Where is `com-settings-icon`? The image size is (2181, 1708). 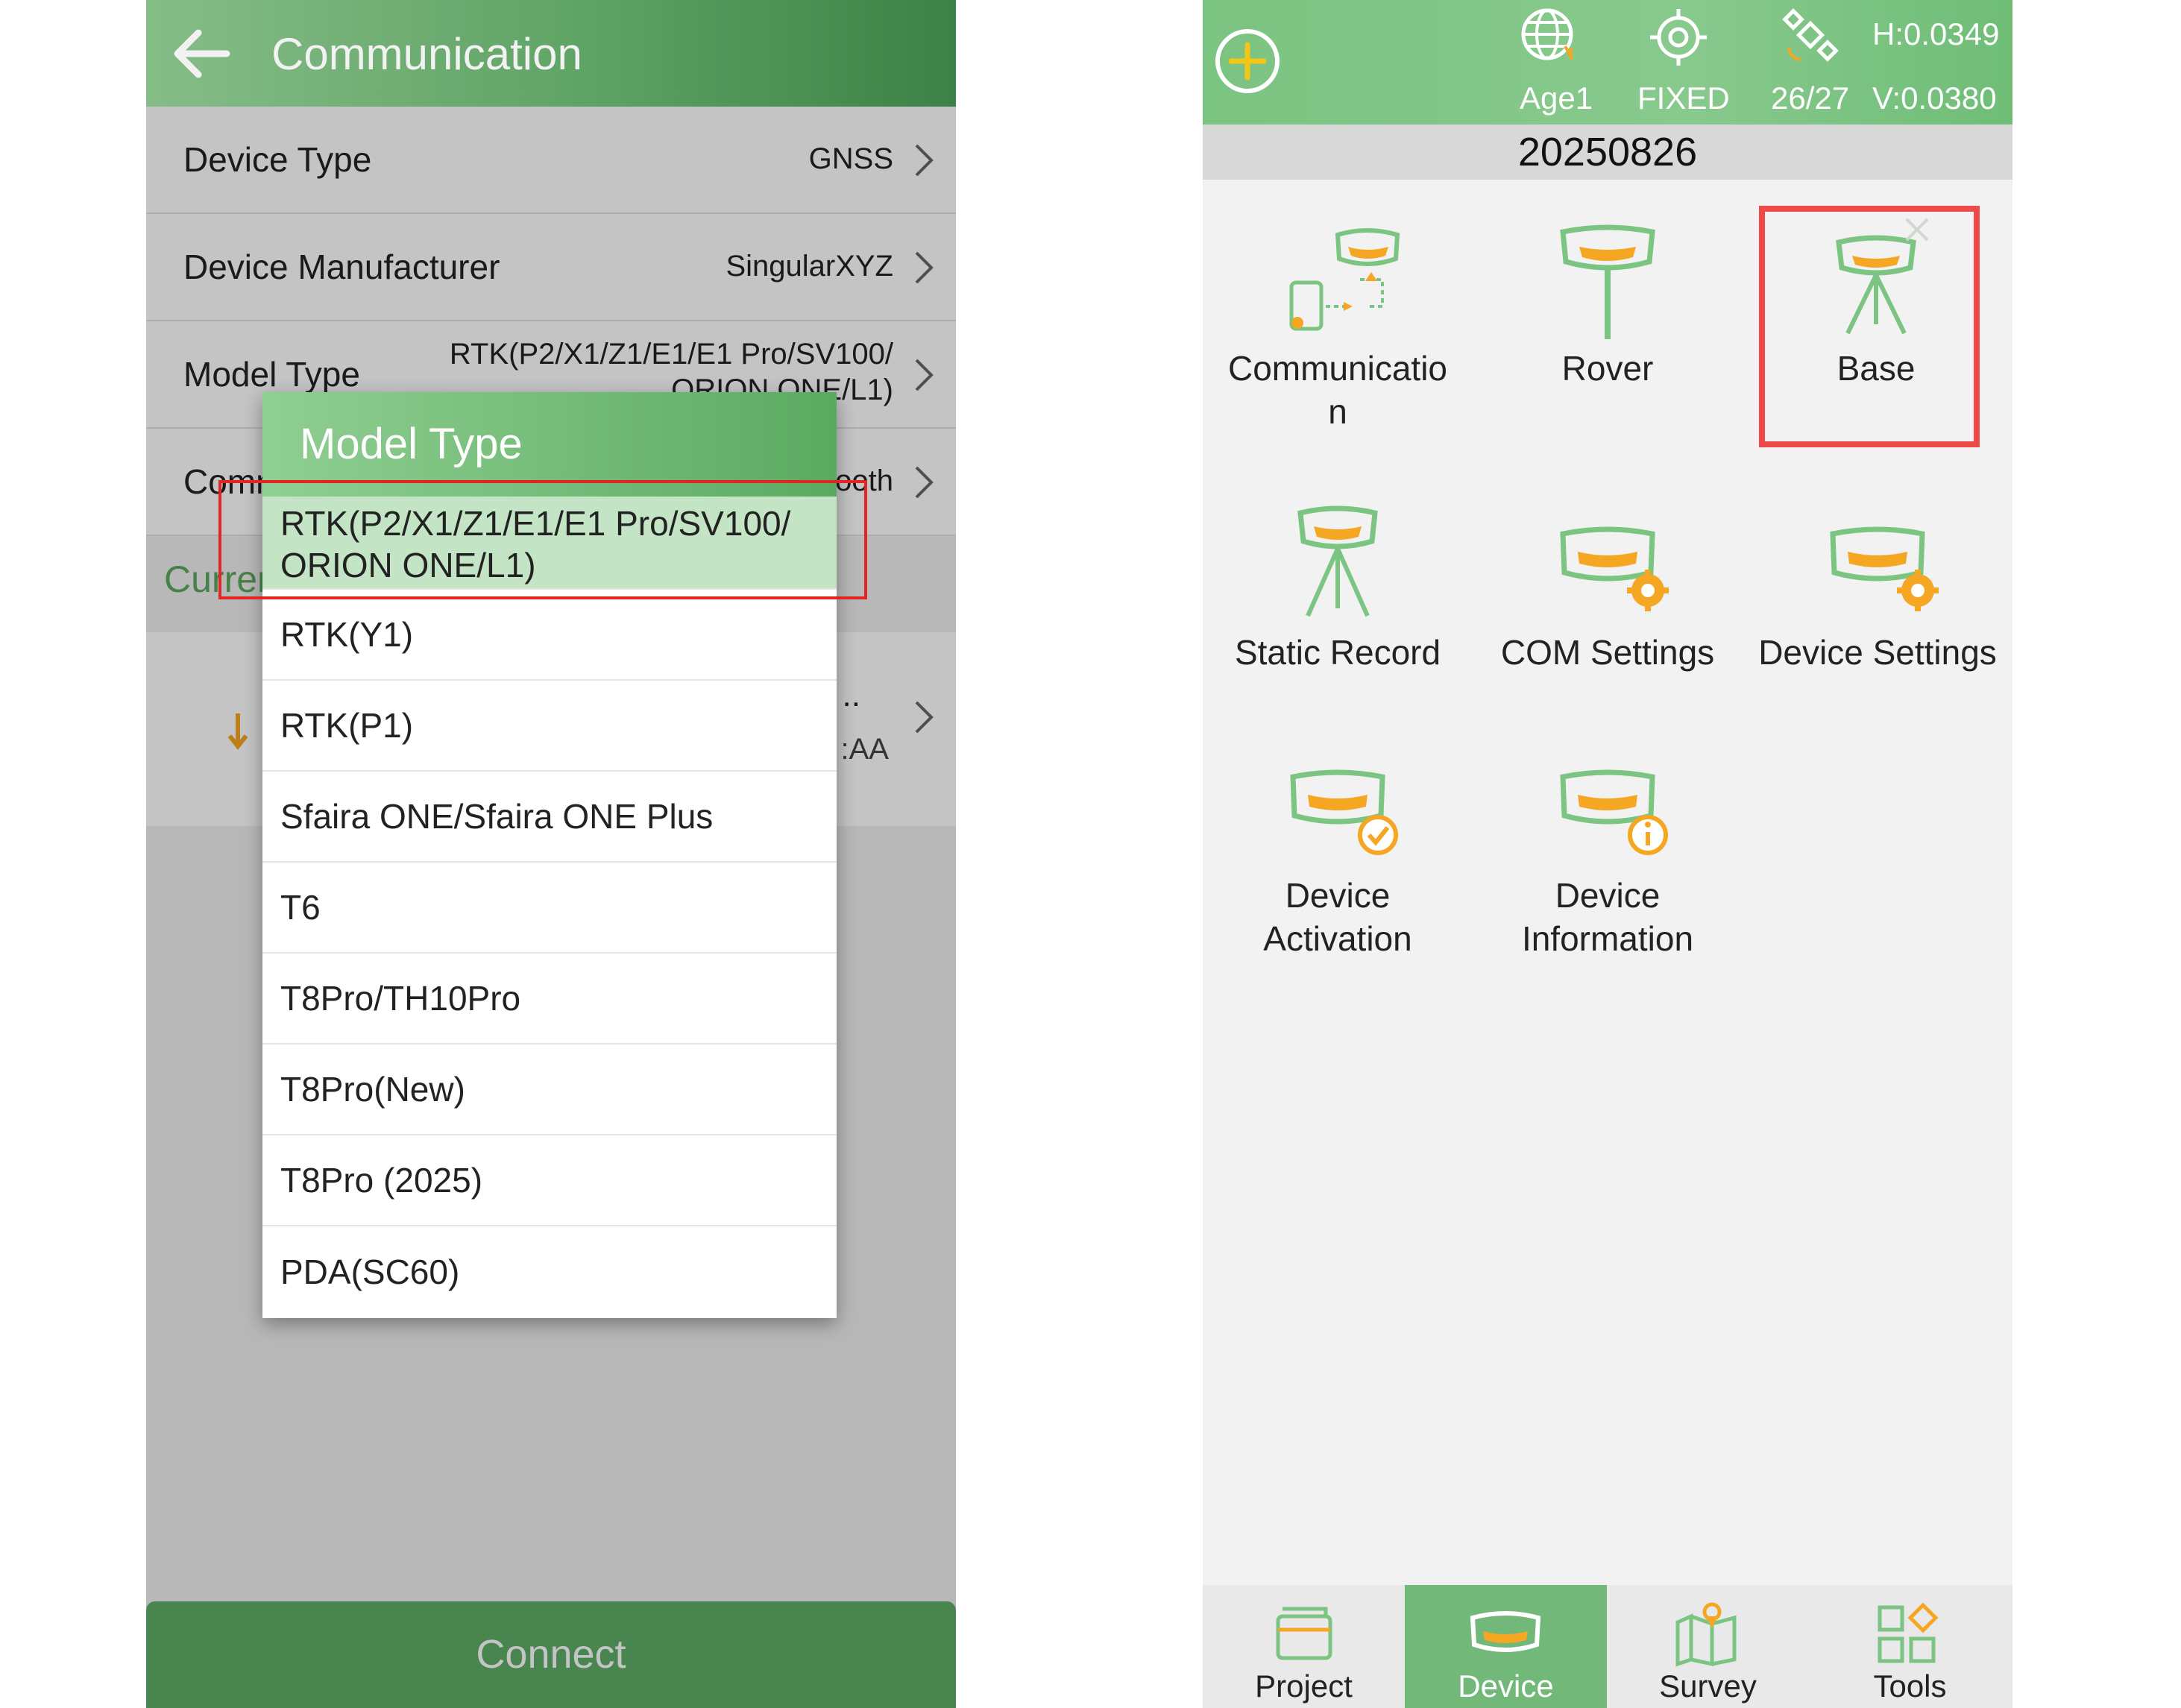
com-settings-icon is located at coordinates (1614, 568).